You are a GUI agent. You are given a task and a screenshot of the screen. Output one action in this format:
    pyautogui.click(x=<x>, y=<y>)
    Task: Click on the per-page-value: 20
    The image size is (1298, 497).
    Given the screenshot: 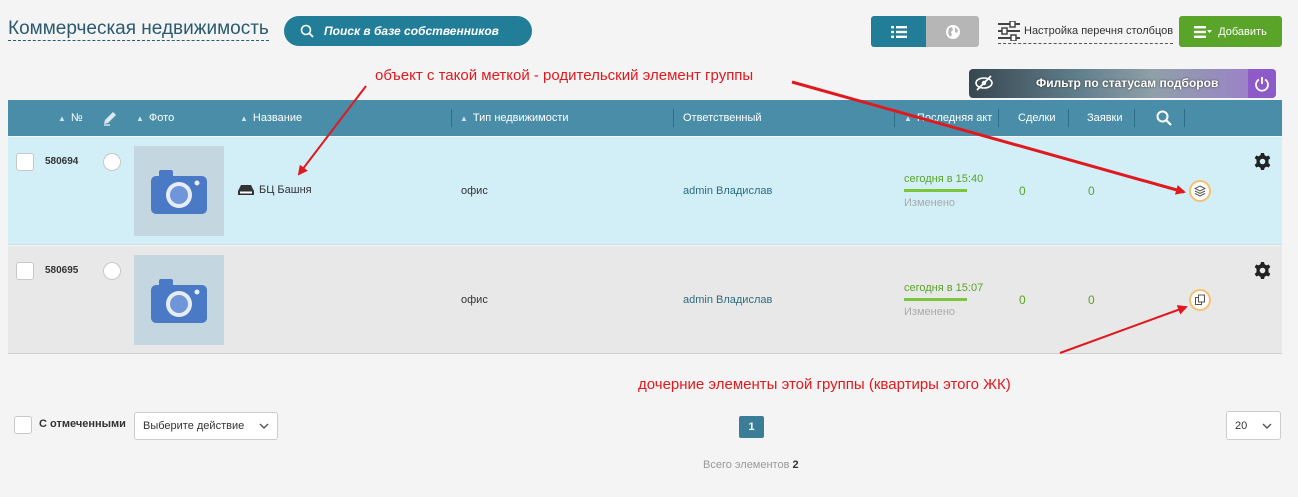 What is the action you would take?
    pyautogui.click(x=1241, y=425)
    